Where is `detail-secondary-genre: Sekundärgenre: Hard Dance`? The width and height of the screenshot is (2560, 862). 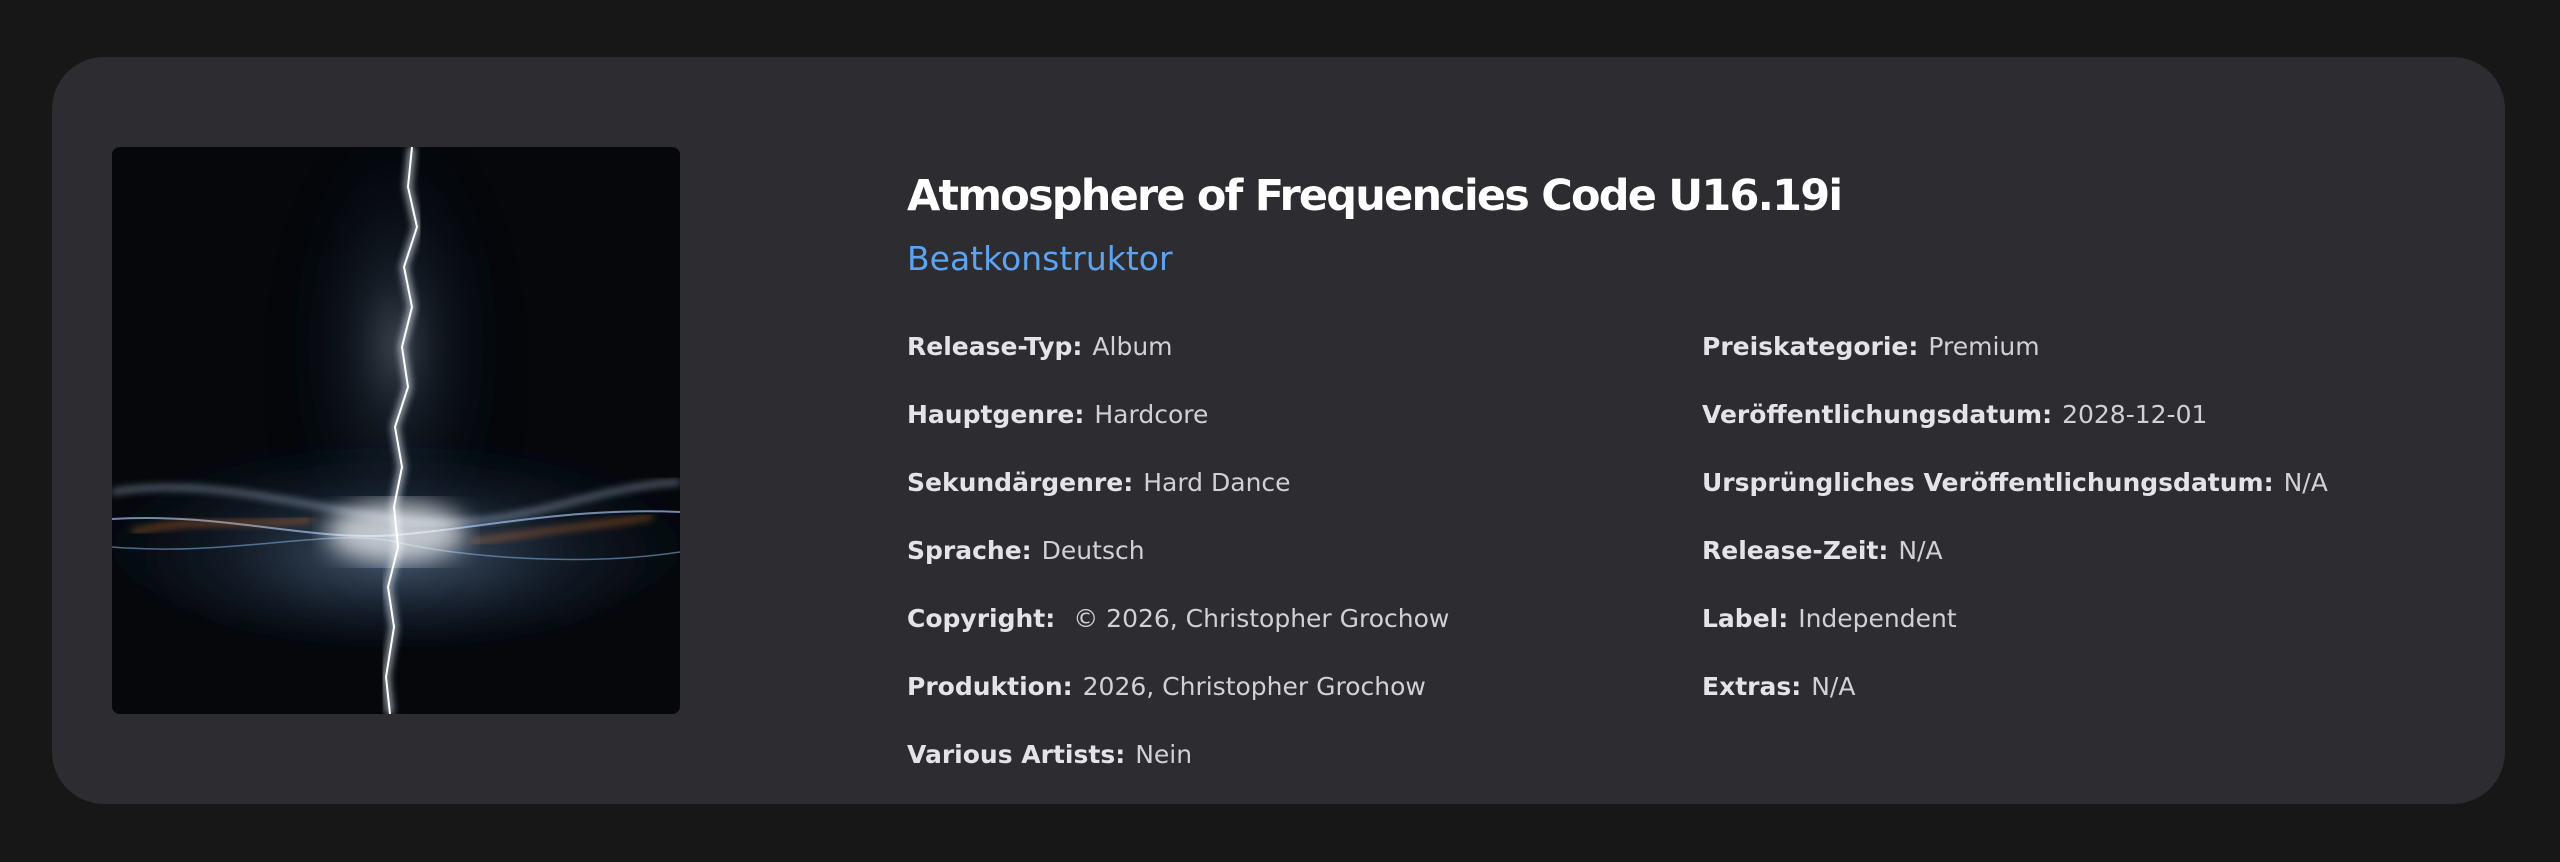 detail-secondary-genre: Sekundärgenre: Hard Dance is located at coordinates (1099, 483).